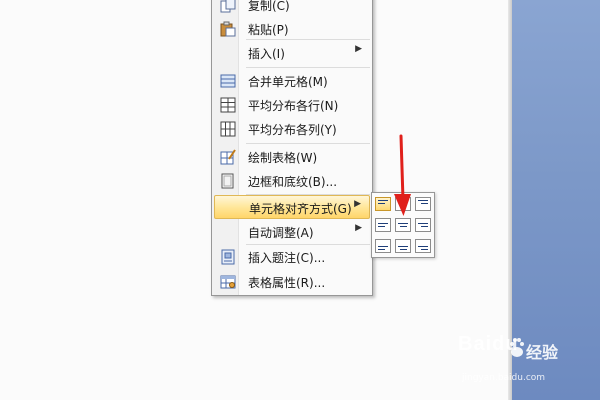  Describe the element at coordinates (403, 225) in the screenshot. I see `align-middle-center-button` at that location.